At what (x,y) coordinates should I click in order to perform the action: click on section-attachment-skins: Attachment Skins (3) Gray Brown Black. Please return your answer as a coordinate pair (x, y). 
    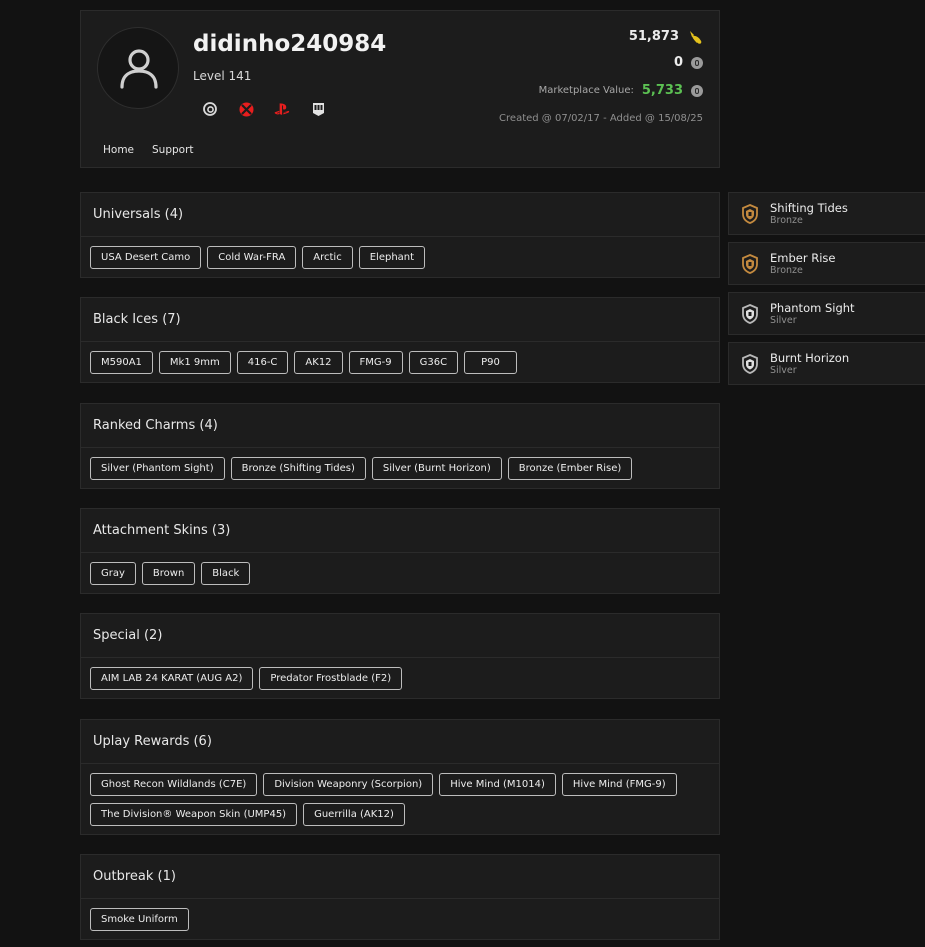
    Looking at the image, I should click on (400, 551).